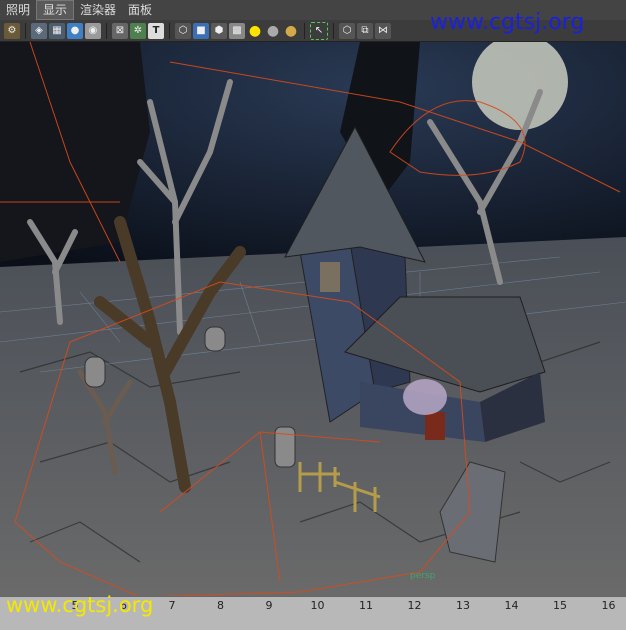 Image resolution: width=626 pixels, height=630 pixels. What do you see at coordinates (317, 605) in the screenshot?
I see `timeline-tick-10: 10` at bounding box center [317, 605].